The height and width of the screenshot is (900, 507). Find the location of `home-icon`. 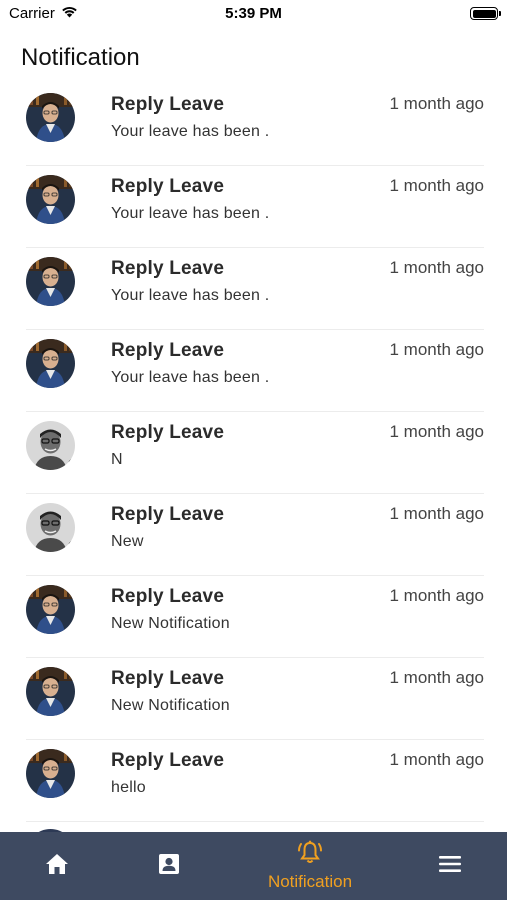

home-icon is located at coordinates (57, 866).